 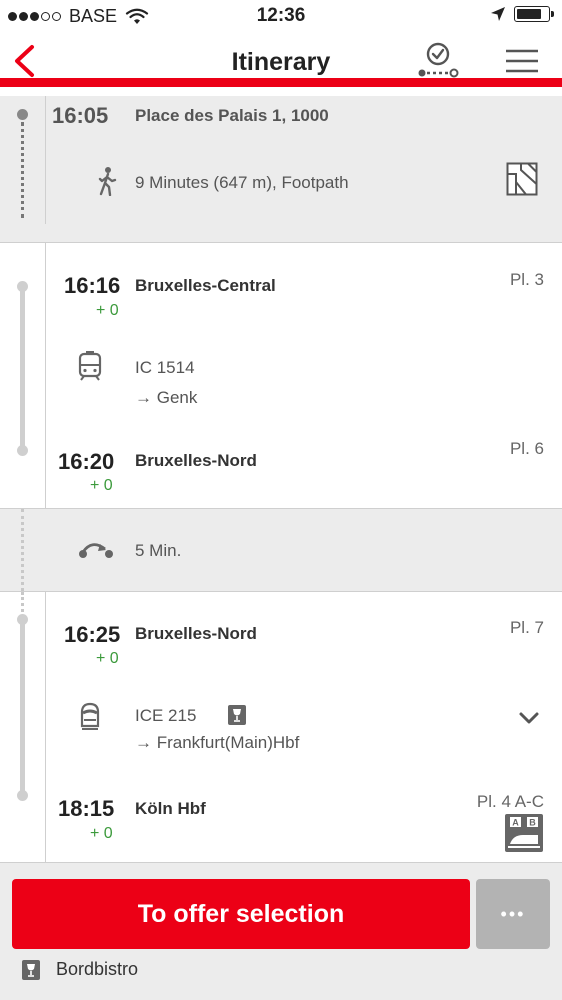 I want to click on chevron-down-icon, so click(x=529, y=718).